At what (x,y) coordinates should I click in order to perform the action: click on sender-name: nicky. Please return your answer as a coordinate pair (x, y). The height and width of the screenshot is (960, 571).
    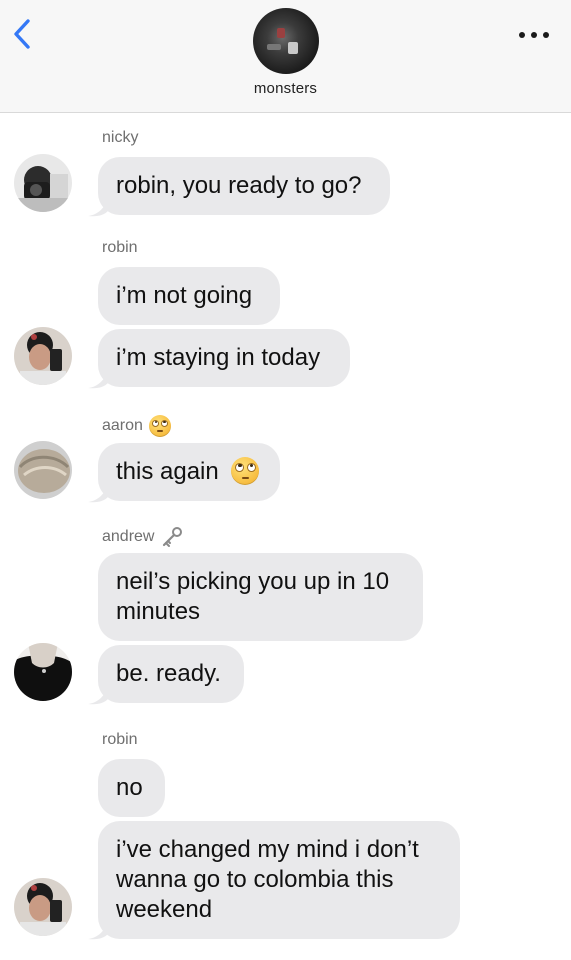
    Looking at the image, I should click on (120, 137).